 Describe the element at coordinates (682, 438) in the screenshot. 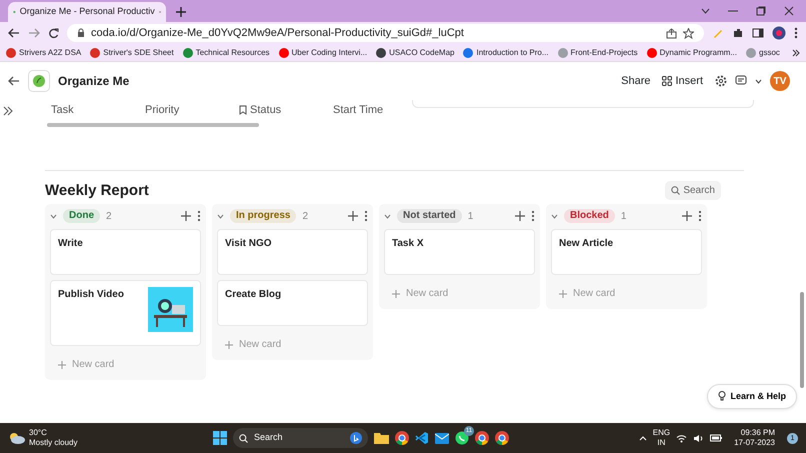

I see `wifi-icon` at that location.